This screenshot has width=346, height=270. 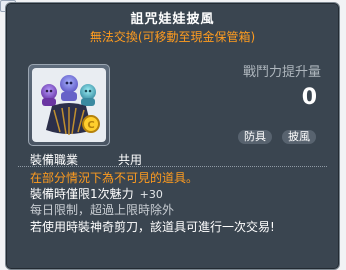 I want to click on cursed-doll-cape-icon: C, so click(x=69, y=105).